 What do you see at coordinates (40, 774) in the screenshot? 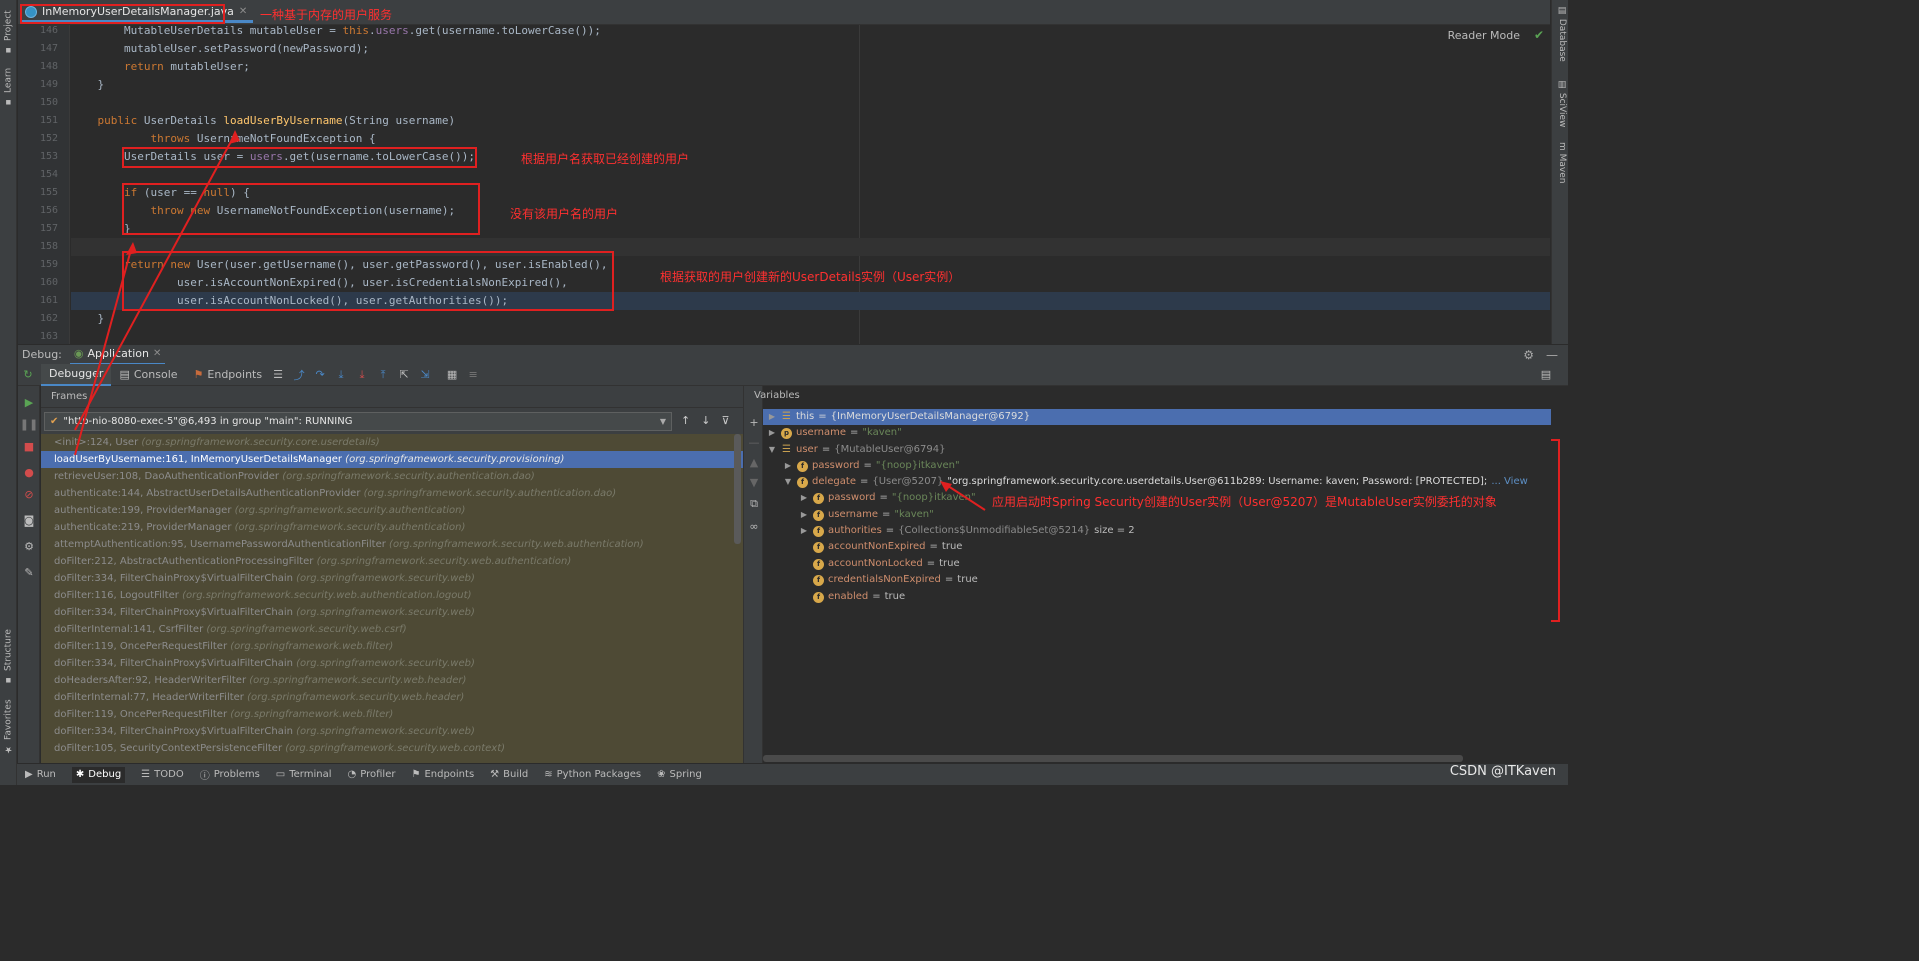
I see `toolwindow-run: ▶ Run` at bounding box center [40, 774].